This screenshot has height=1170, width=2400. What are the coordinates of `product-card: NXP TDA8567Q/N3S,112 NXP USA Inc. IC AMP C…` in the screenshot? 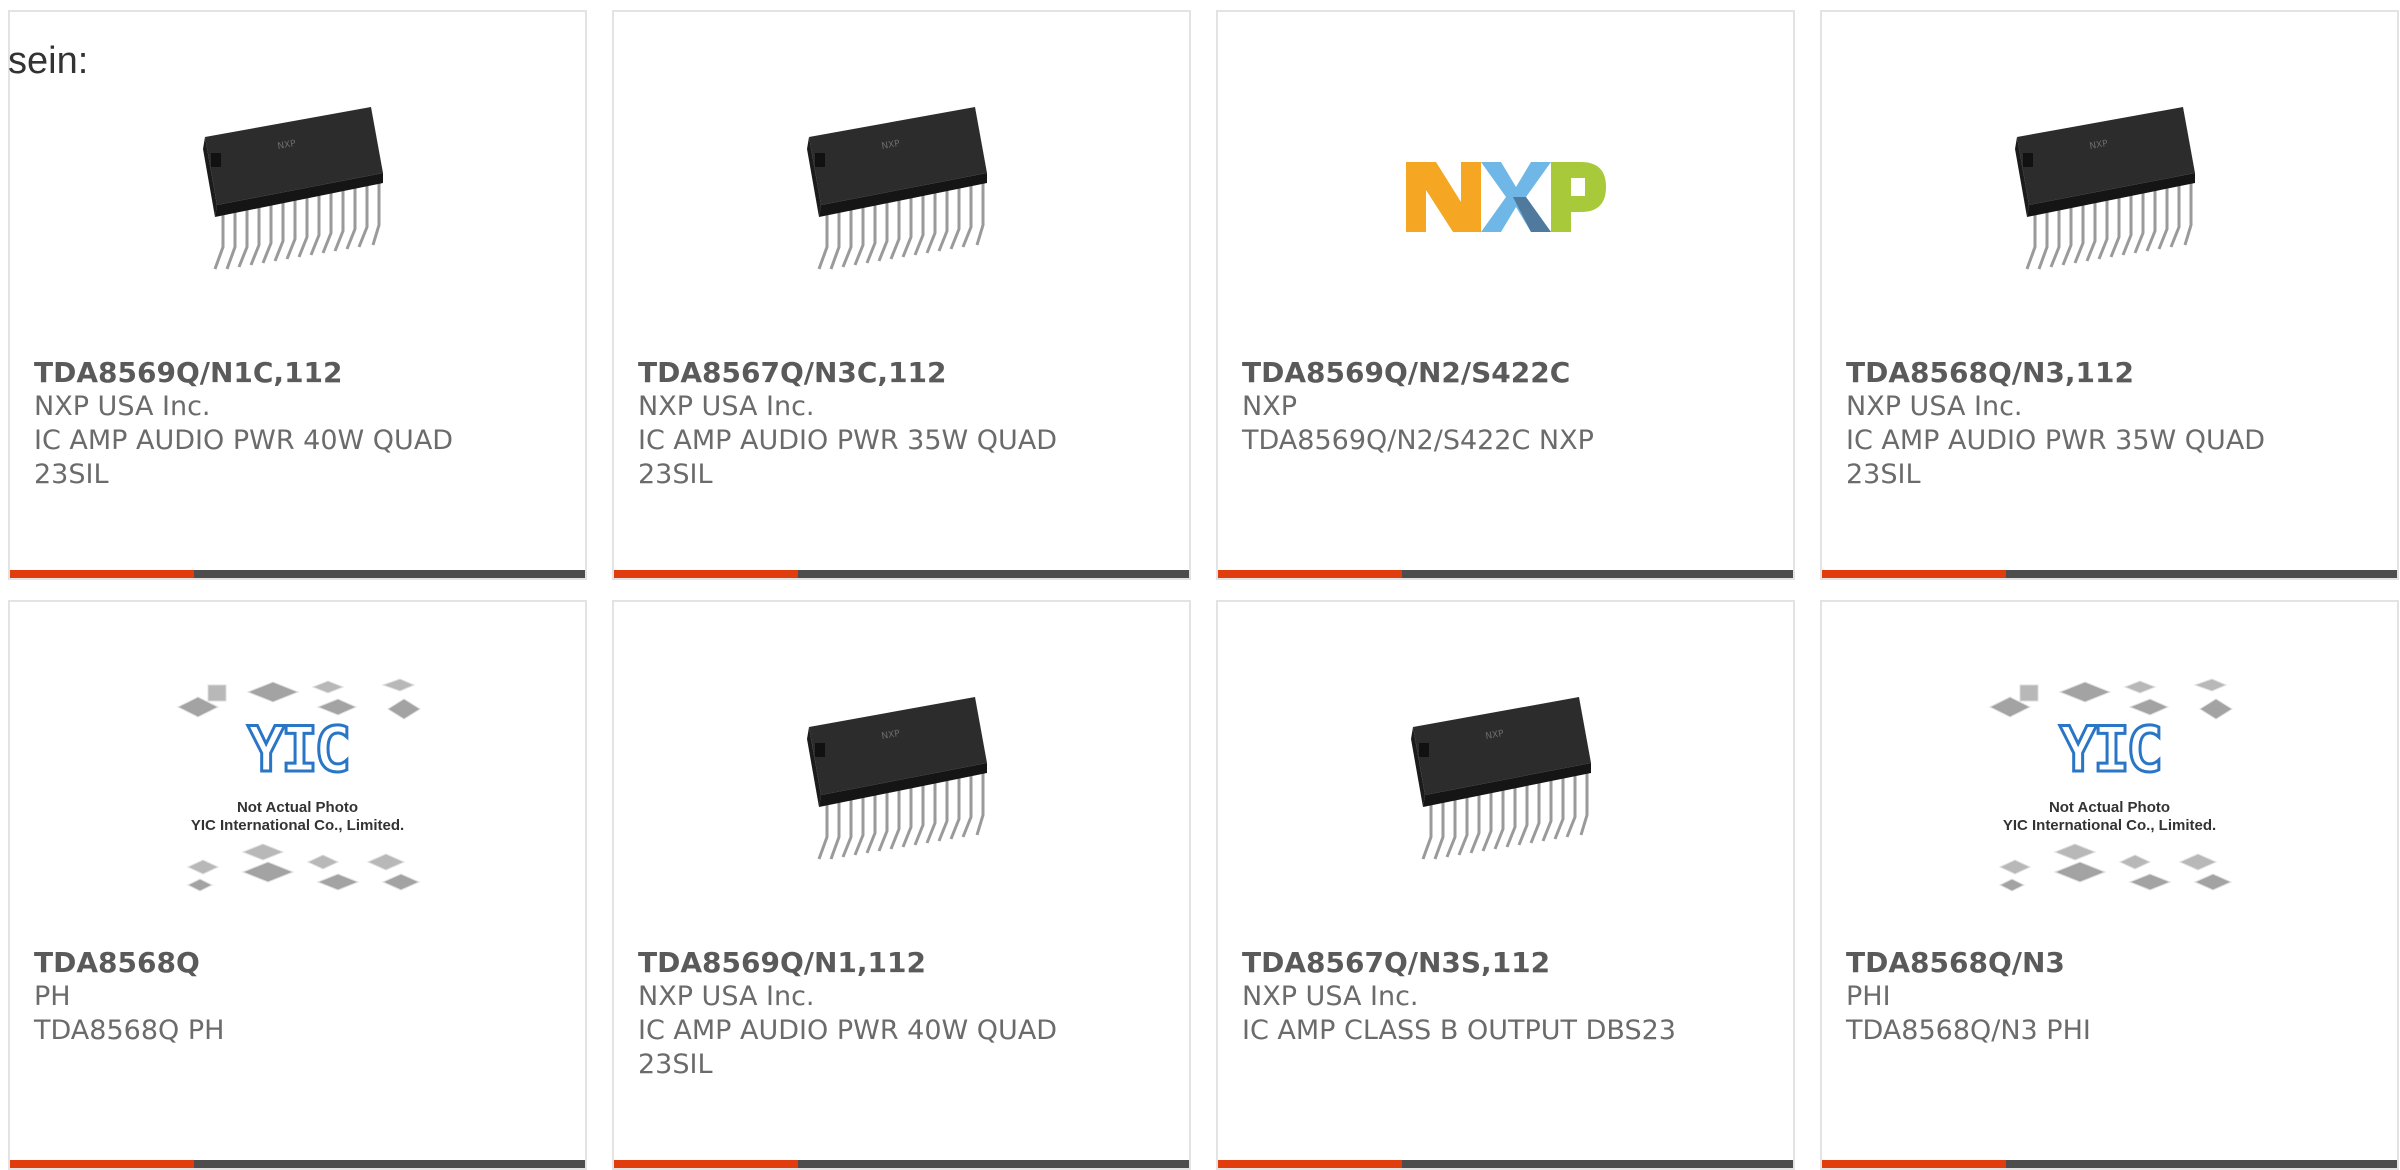 It's located at (1505, 885).